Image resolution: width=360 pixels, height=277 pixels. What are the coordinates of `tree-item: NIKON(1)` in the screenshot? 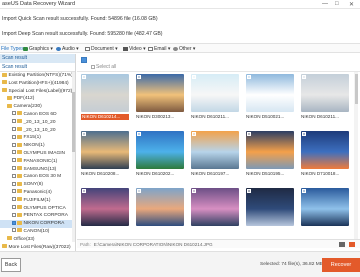 It's located at (37, 146).